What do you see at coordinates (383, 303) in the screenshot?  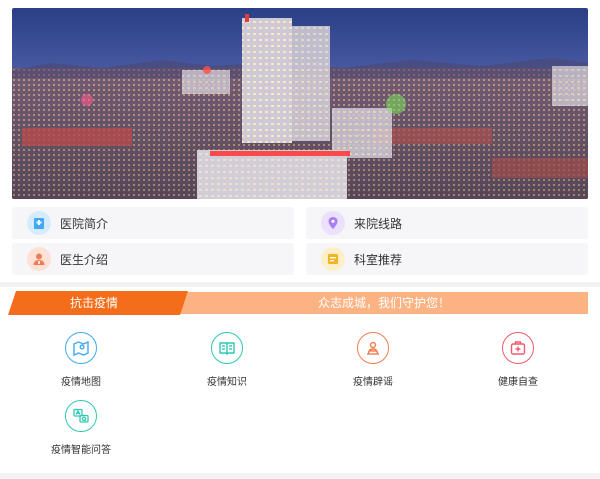 I see `epidemic-slogan: 众志成城，我们守护您！` at bounding box center [383, 303].